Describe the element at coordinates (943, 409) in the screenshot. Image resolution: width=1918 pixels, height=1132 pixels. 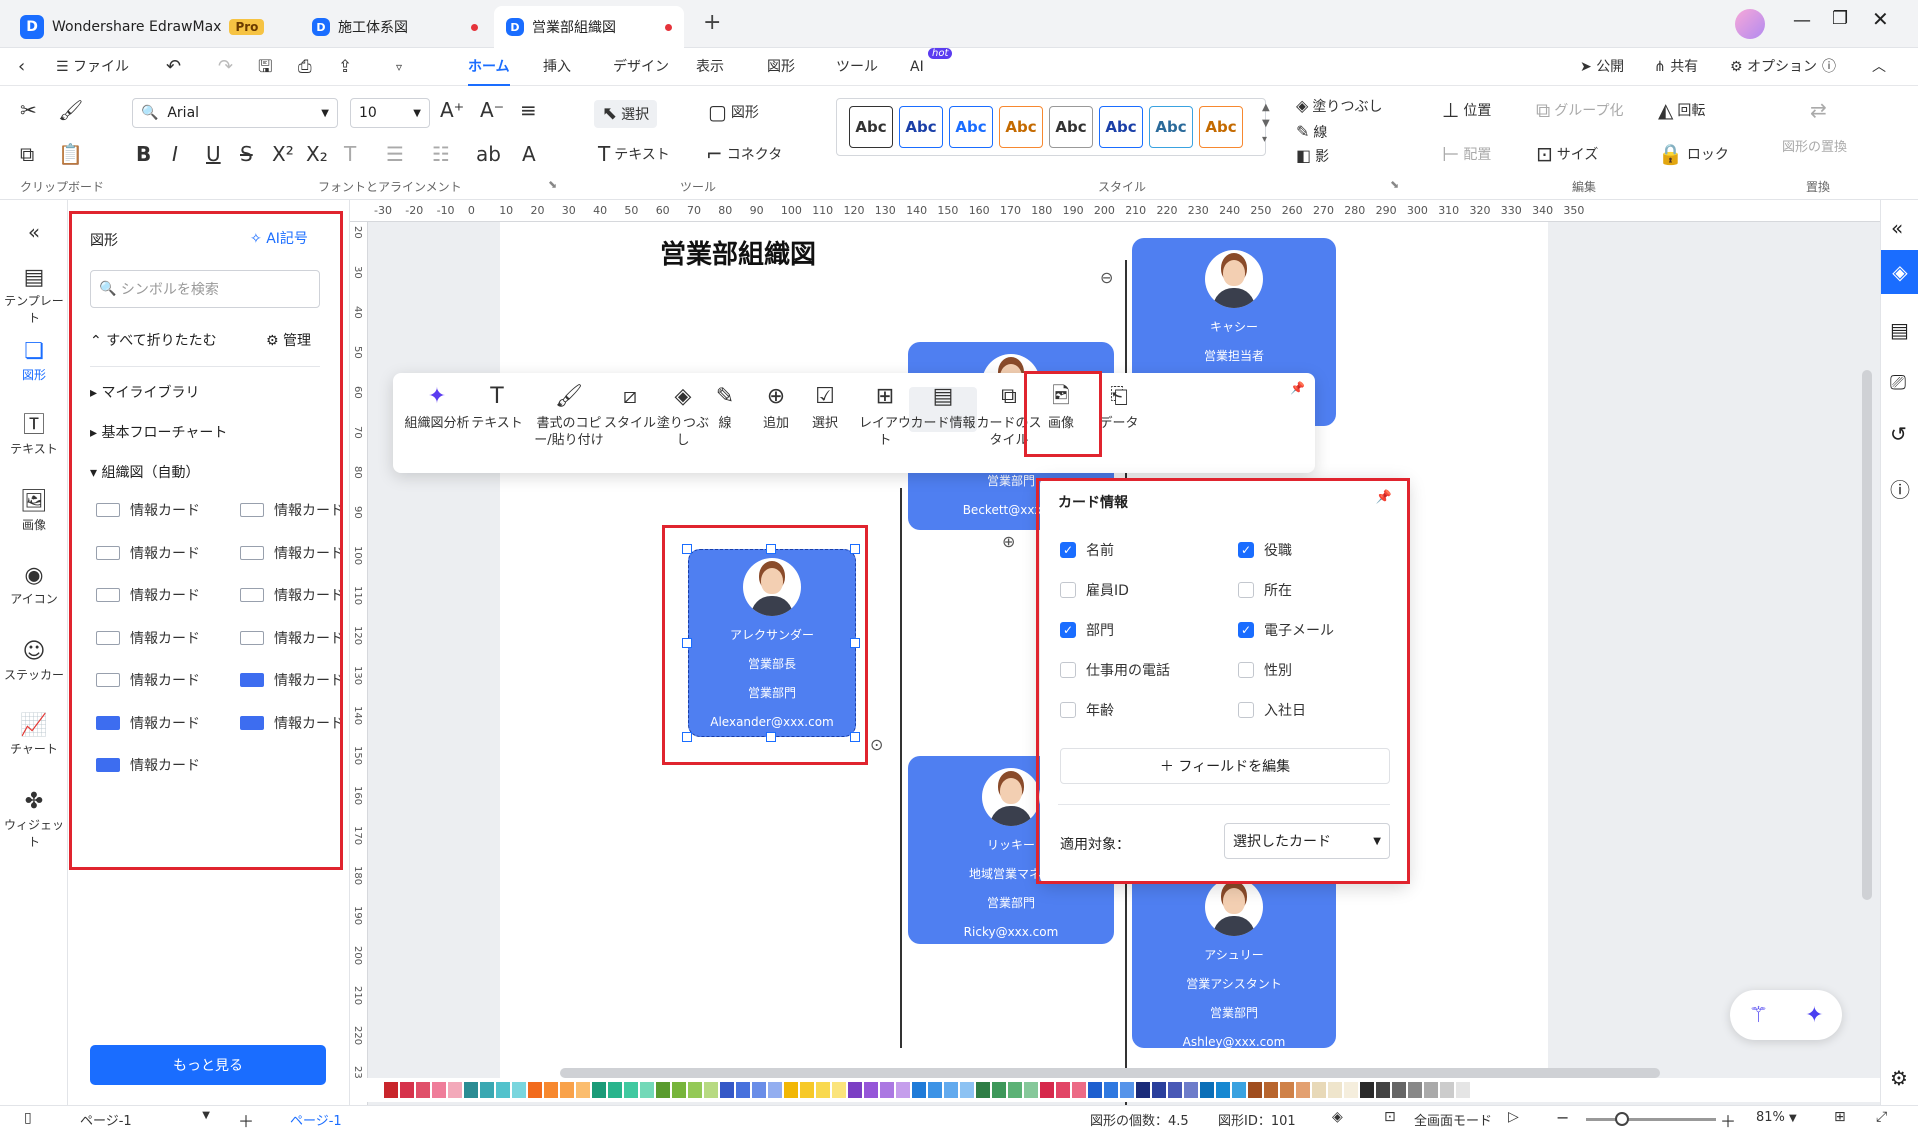
I see `float-tool-9: ▤ カード情報` at that location.